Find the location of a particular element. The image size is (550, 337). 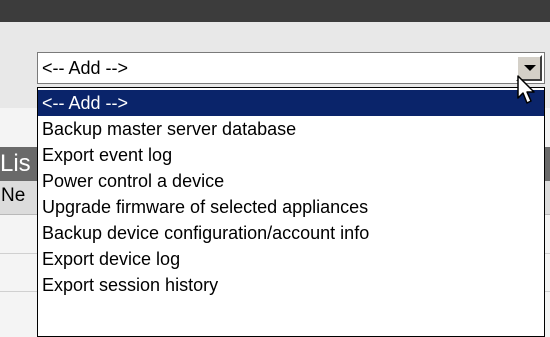

chevron-down-icon is located at coordinates (530, 68).